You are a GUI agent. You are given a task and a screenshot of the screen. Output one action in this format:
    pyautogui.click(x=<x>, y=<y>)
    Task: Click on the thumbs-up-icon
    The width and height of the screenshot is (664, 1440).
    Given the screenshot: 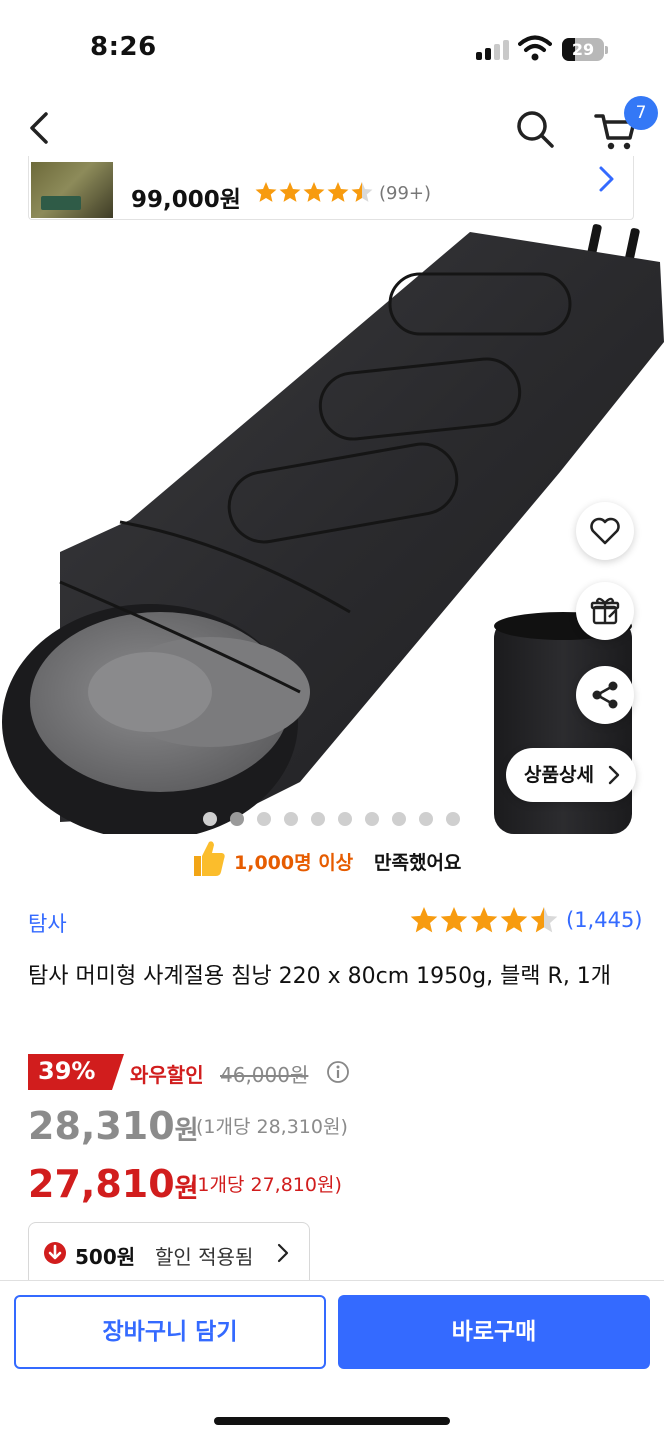 What is the action you would take?
    pyautogui.click(x=209, y=858)
    